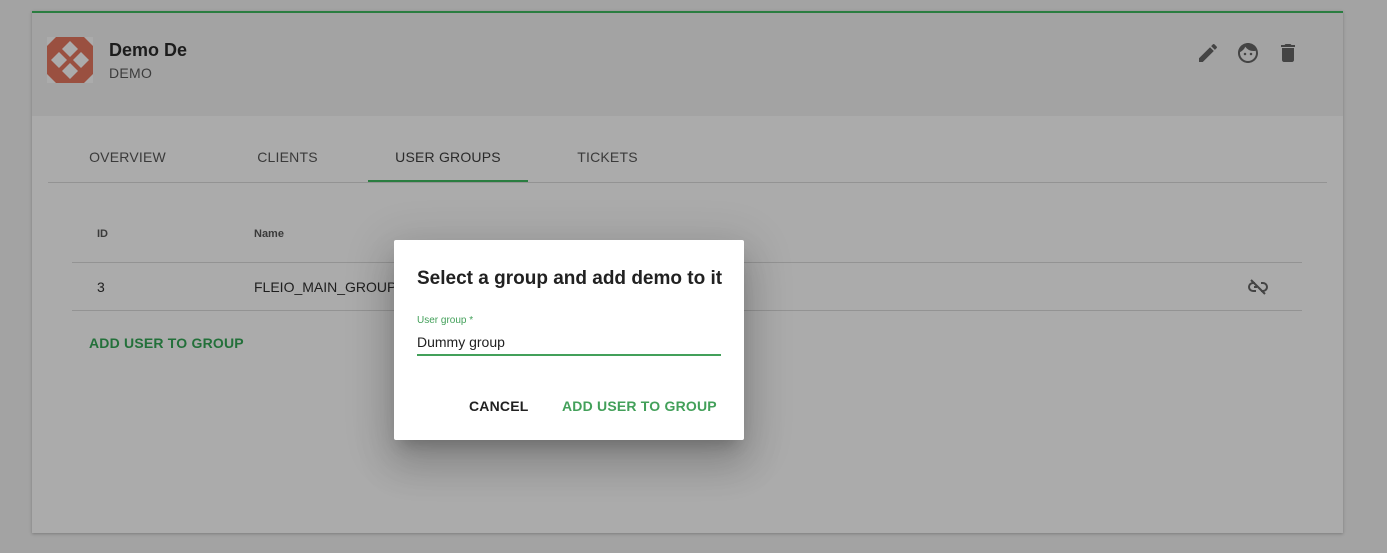 This screenshot has height=553, width=1387. Describe the element at coordinates (166, 343) in the screenshot. I see `add-user-to-group-link: ADD USER TO GROUP` at that location.